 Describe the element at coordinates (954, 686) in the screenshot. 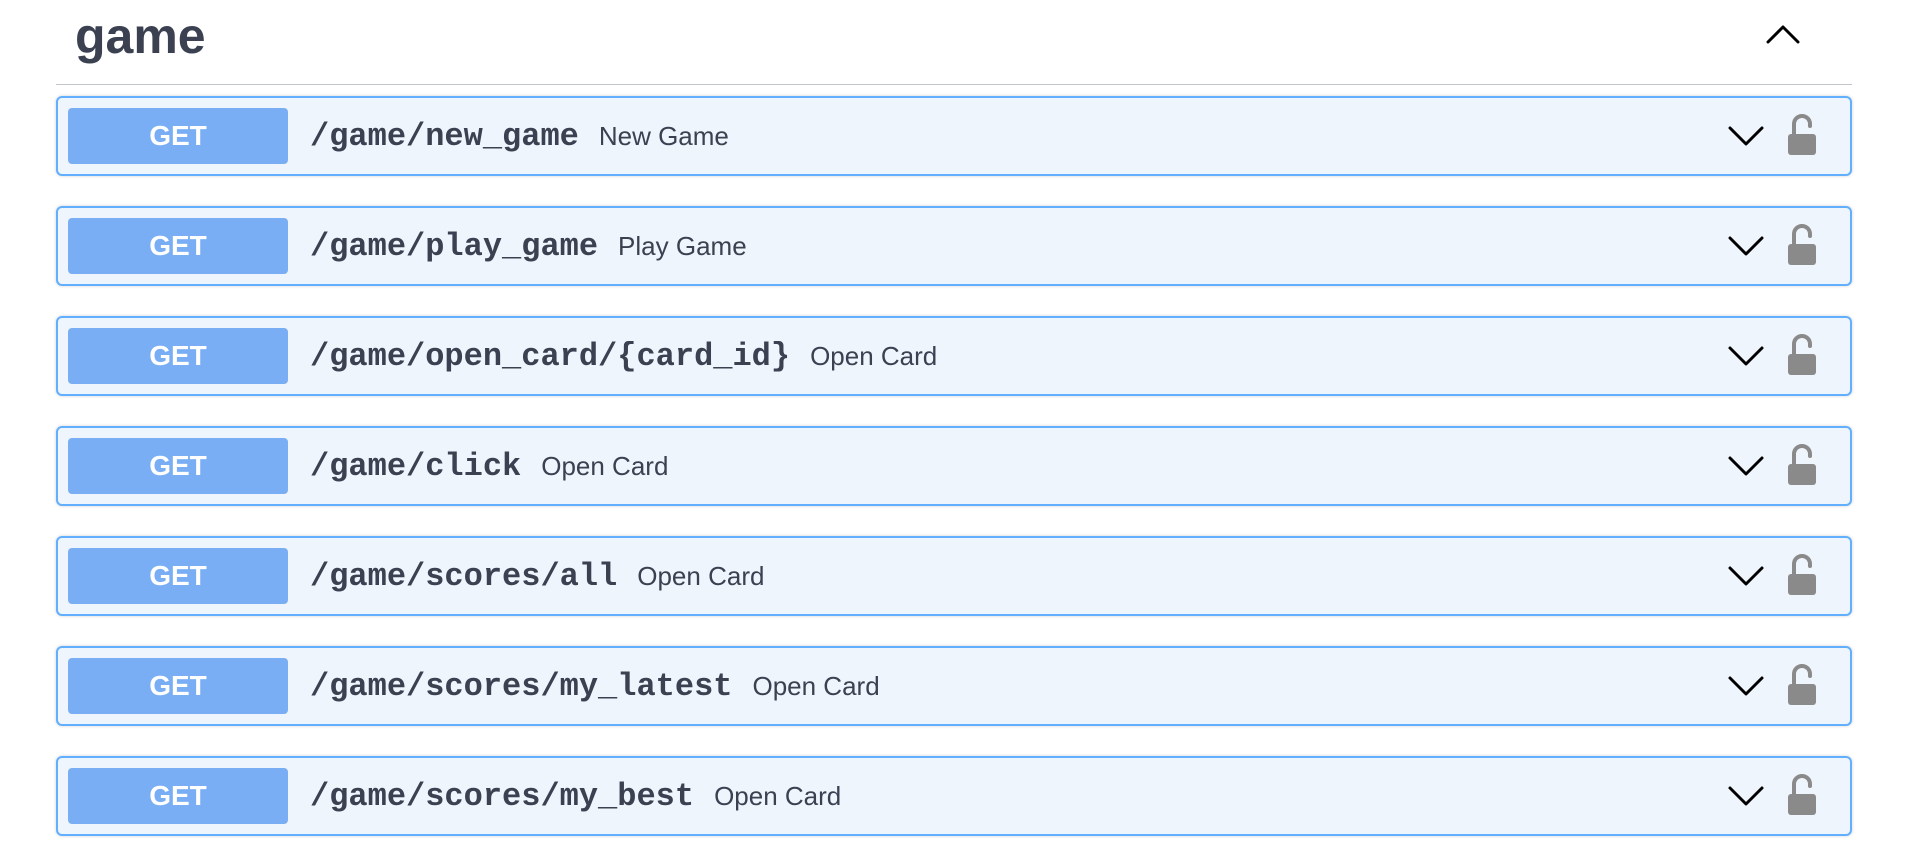

I see `operation-row: GET /game/scores/my_latest Open Card` at that location.